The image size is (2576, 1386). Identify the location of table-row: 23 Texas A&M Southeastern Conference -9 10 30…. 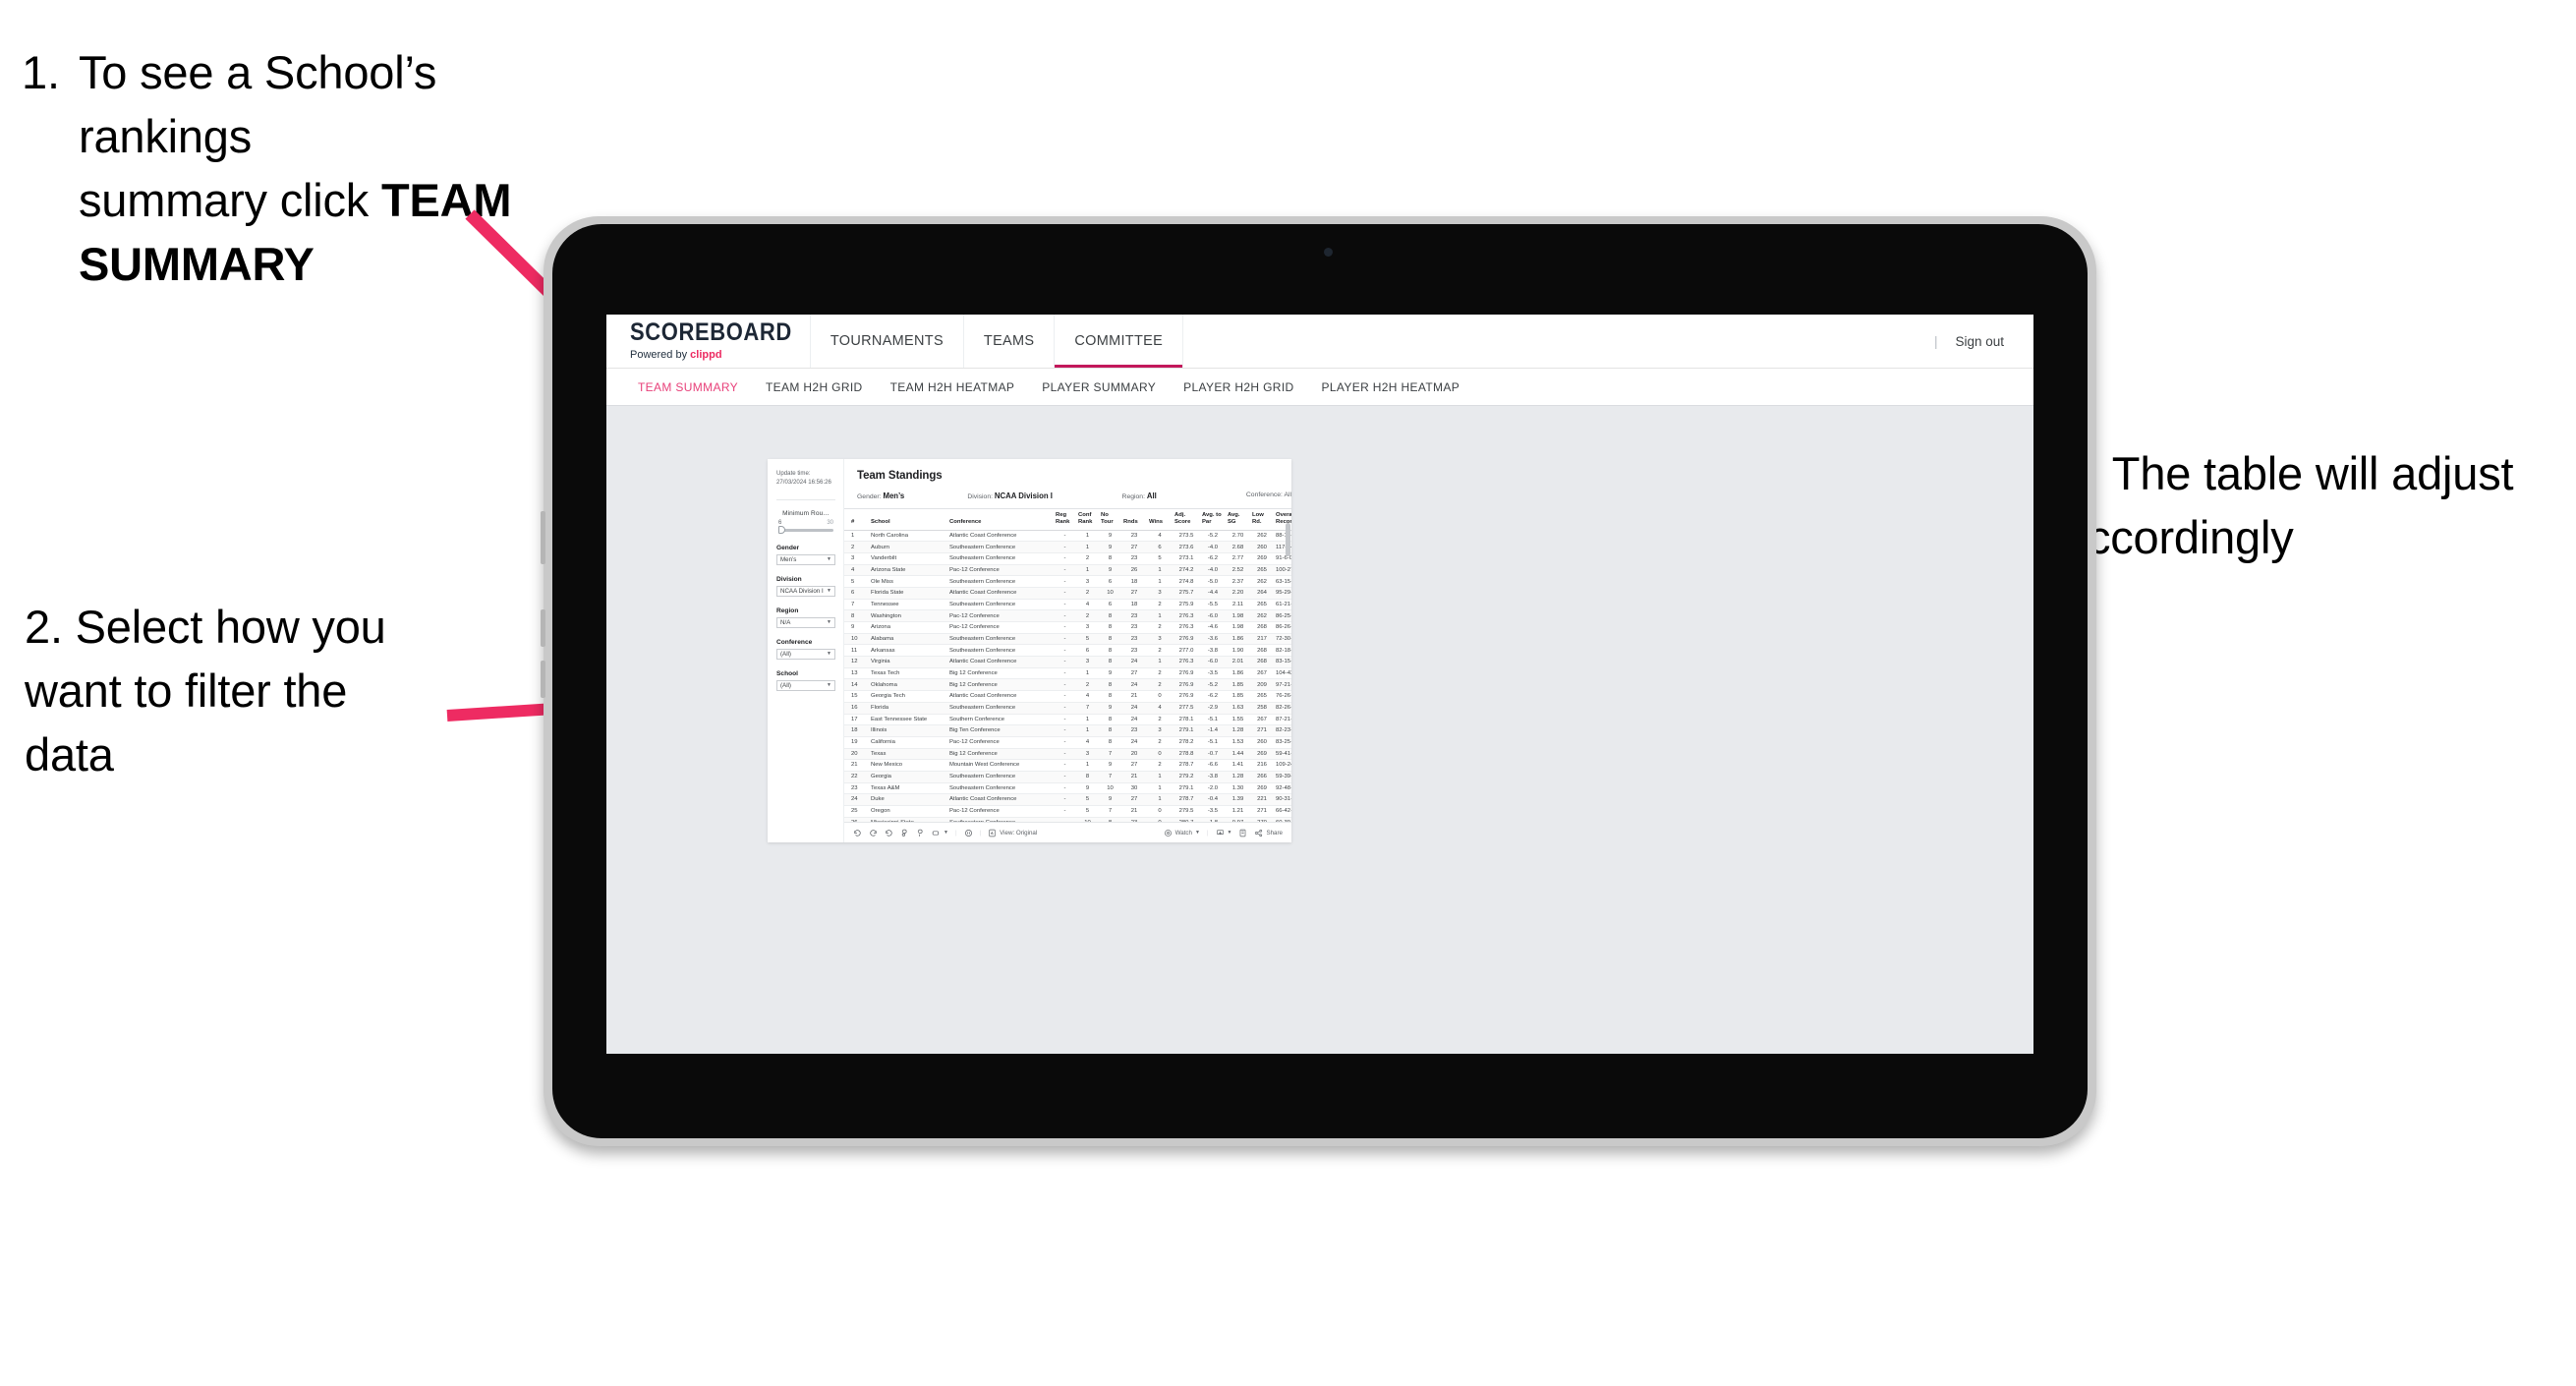
(1067, 788).